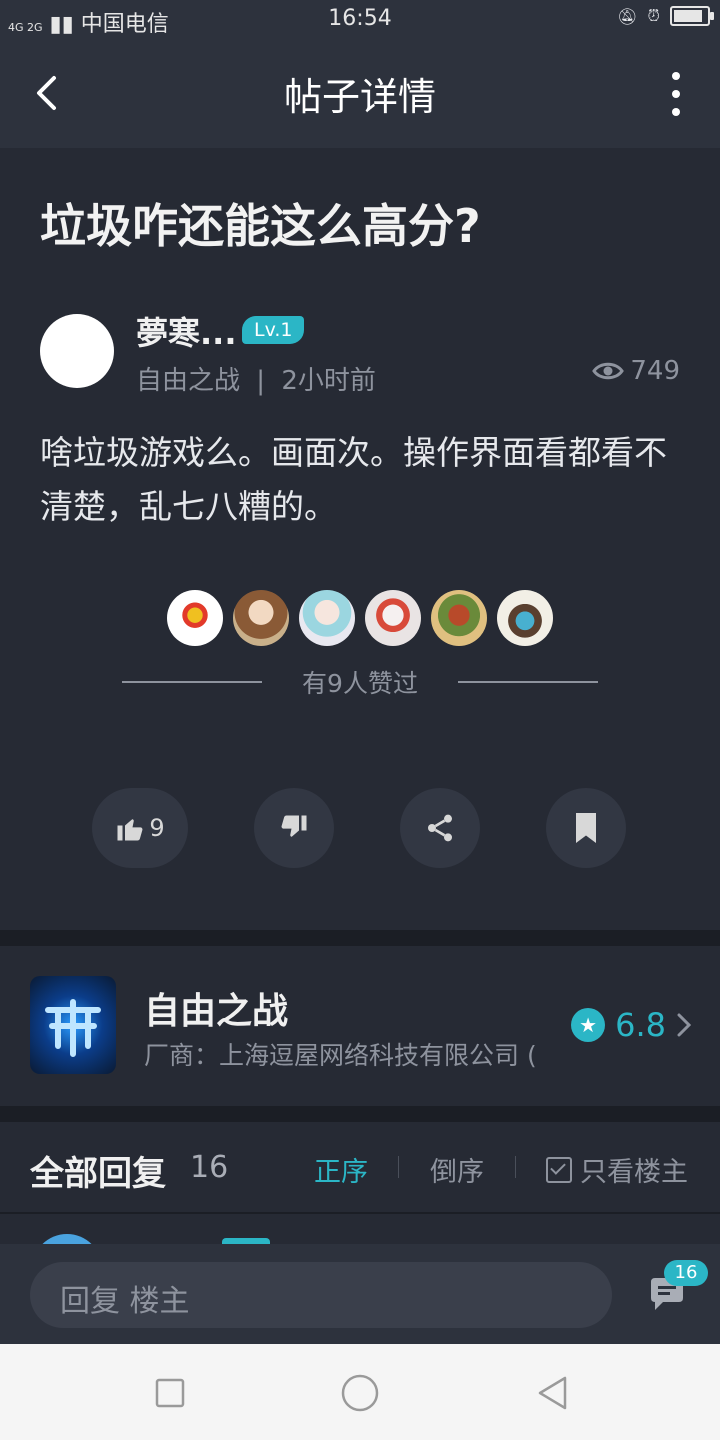 The height and width of the screenshot is (1440, 720). I want to click on bookmark-icon, so click(586, 828).